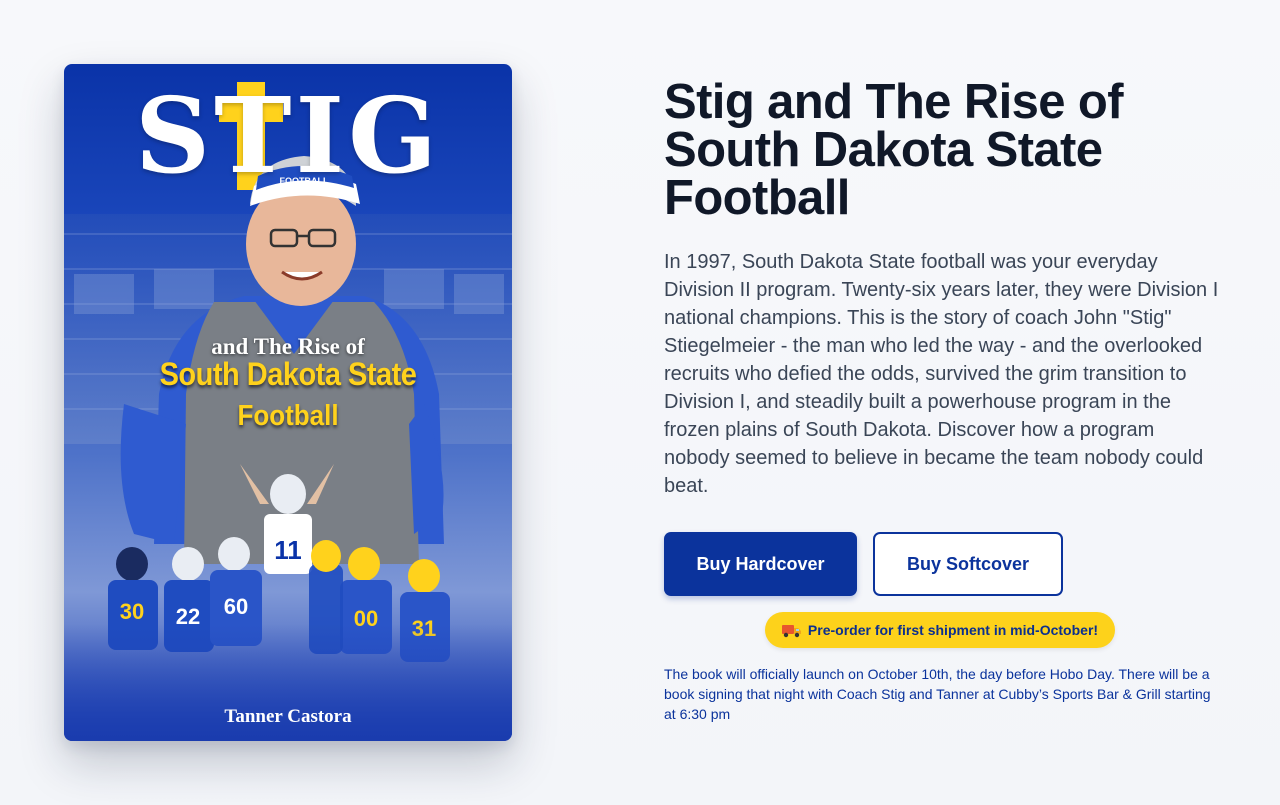 The height and width of the screenshot is (805, 1280). What do you see at coordinates (288, 415) in the screenshot?
I see `cover-subtitle-line3: Football` at bounding box center [288, 415].